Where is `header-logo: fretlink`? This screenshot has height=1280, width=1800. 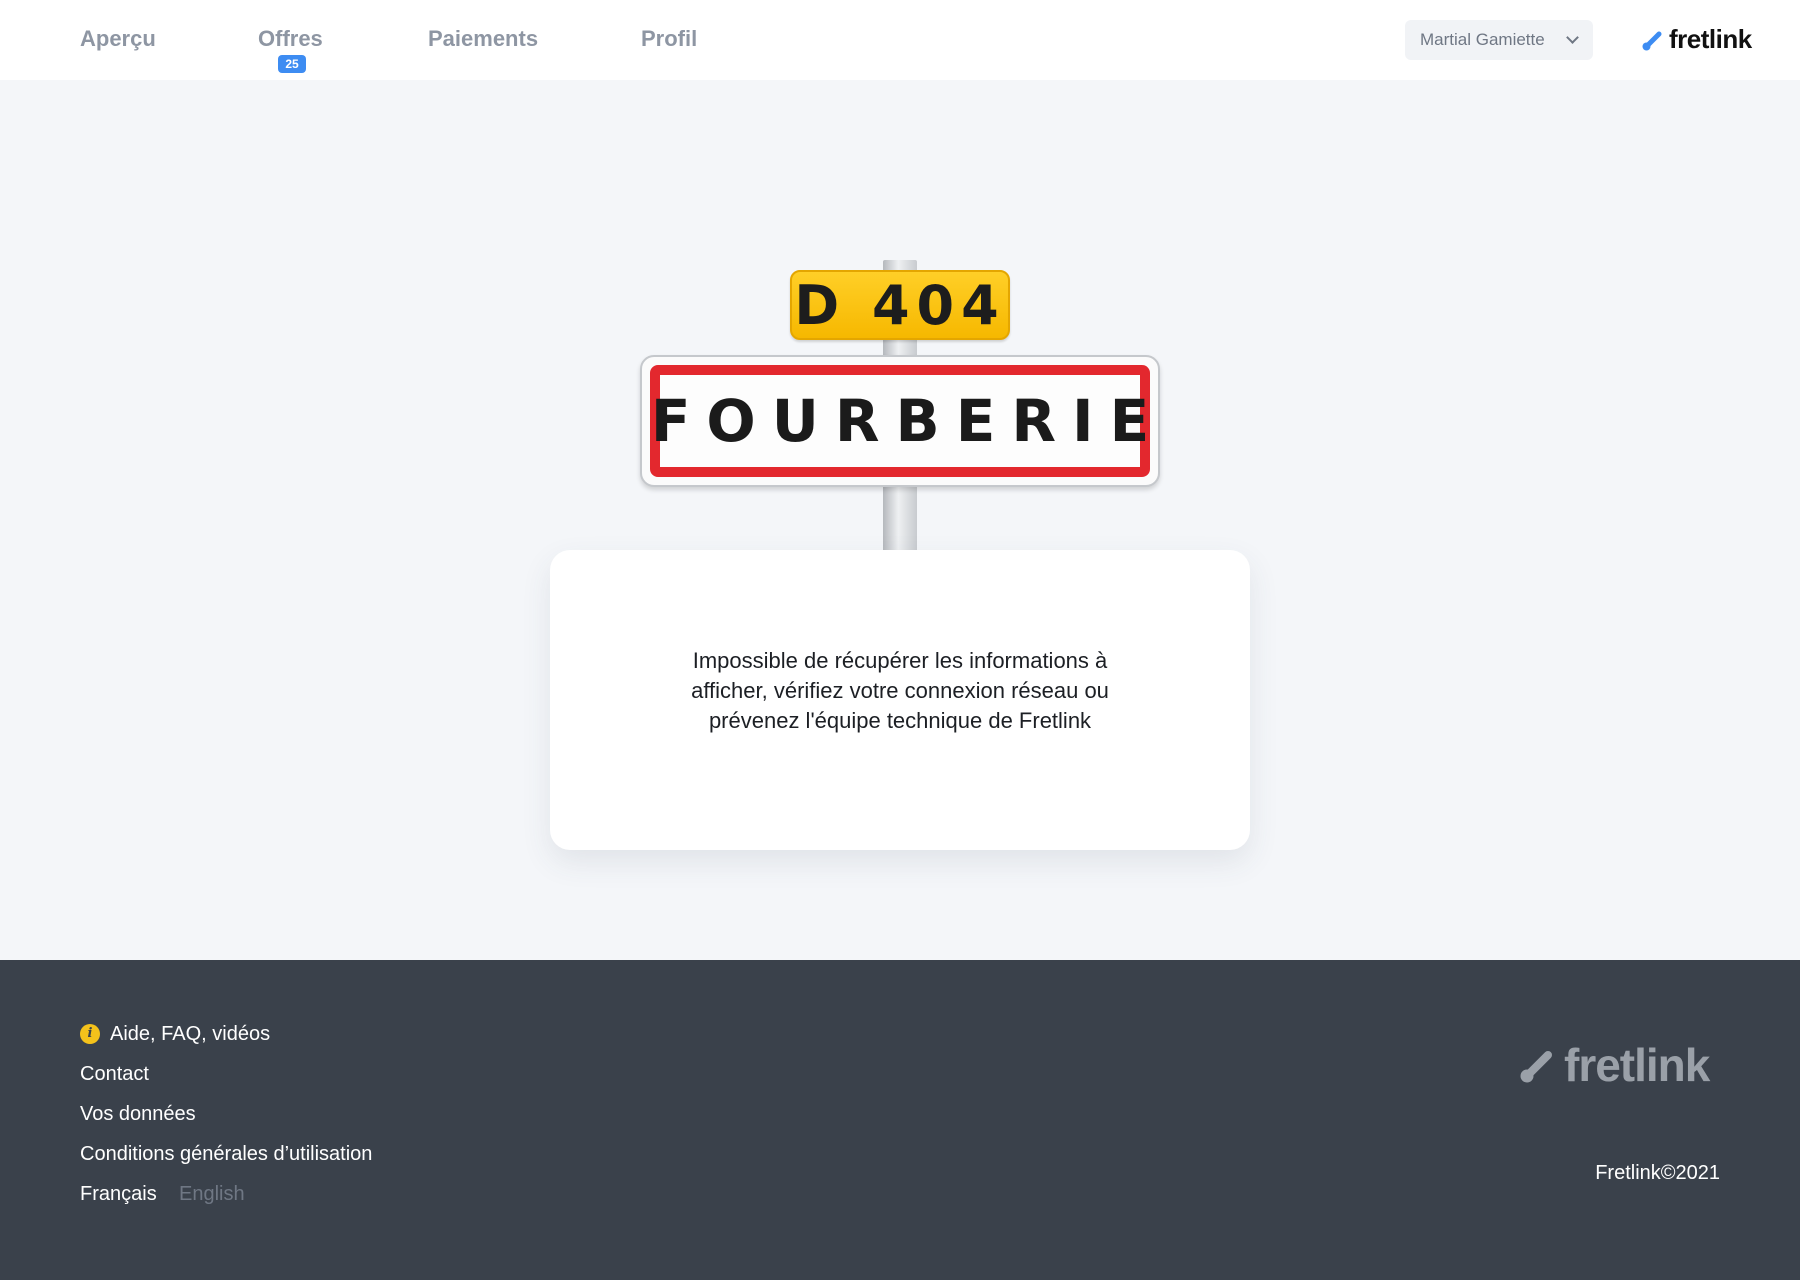 header-logo: fretlink is located at coordinates (1696, 39).